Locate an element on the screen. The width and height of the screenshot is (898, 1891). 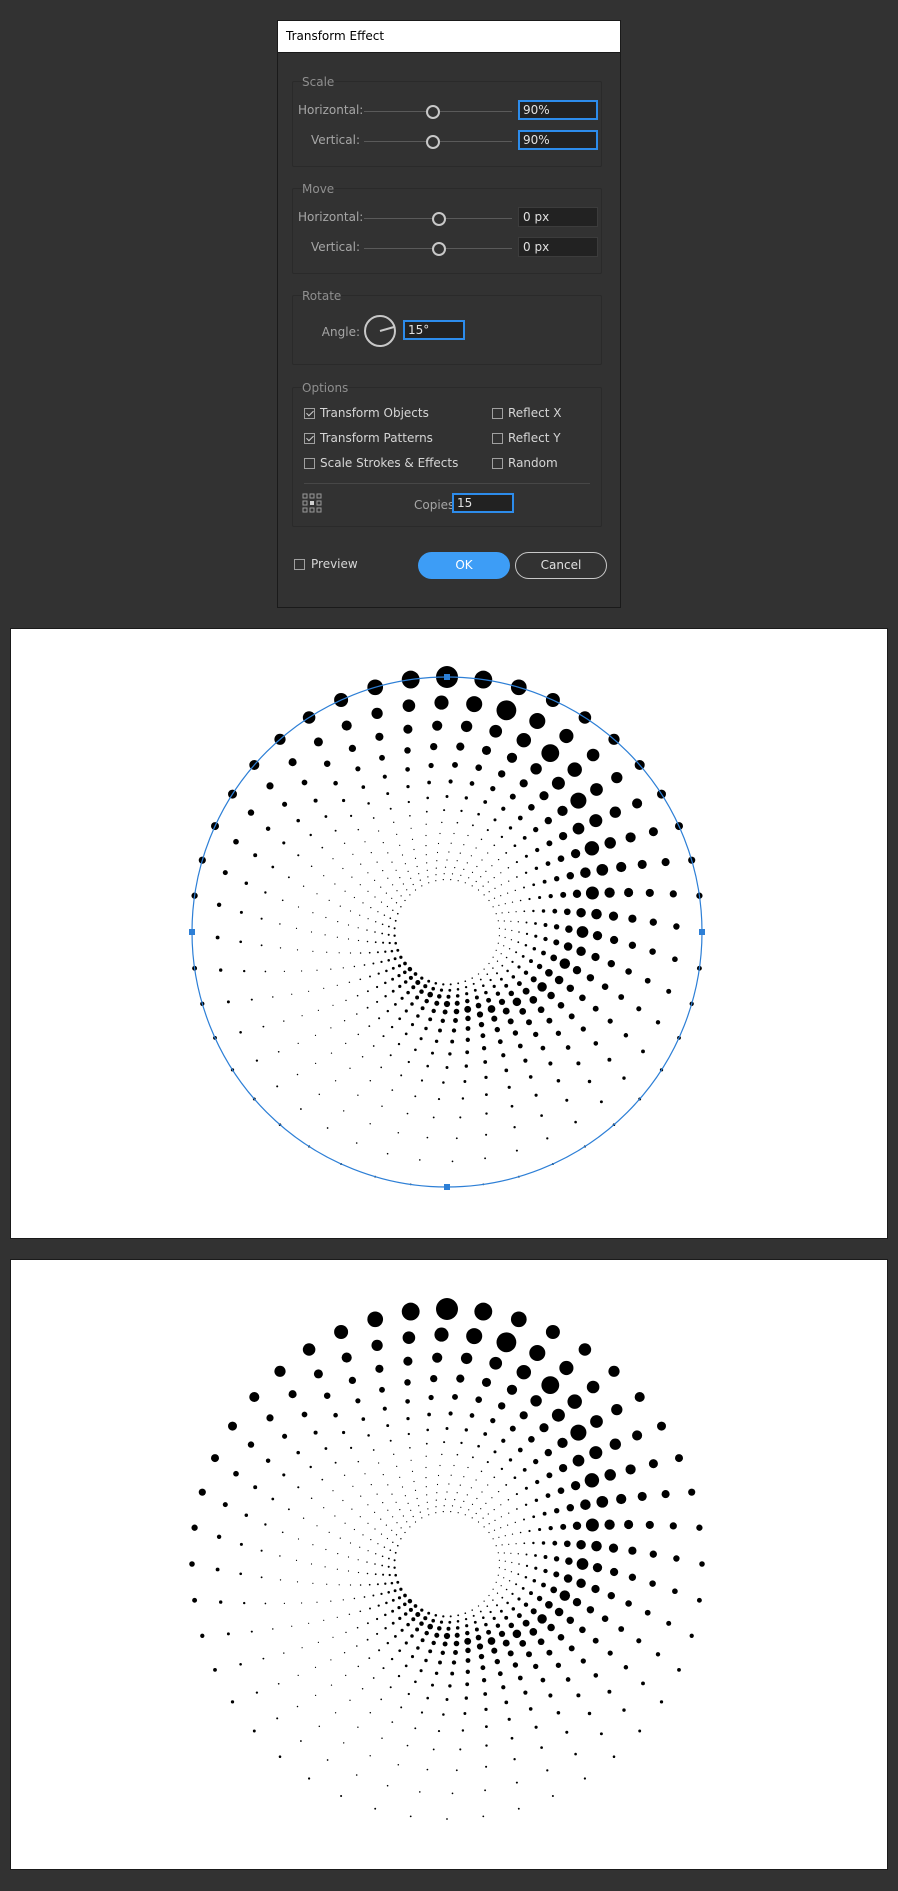
cancel-button: Cancel is located at coordinates (561, 565).